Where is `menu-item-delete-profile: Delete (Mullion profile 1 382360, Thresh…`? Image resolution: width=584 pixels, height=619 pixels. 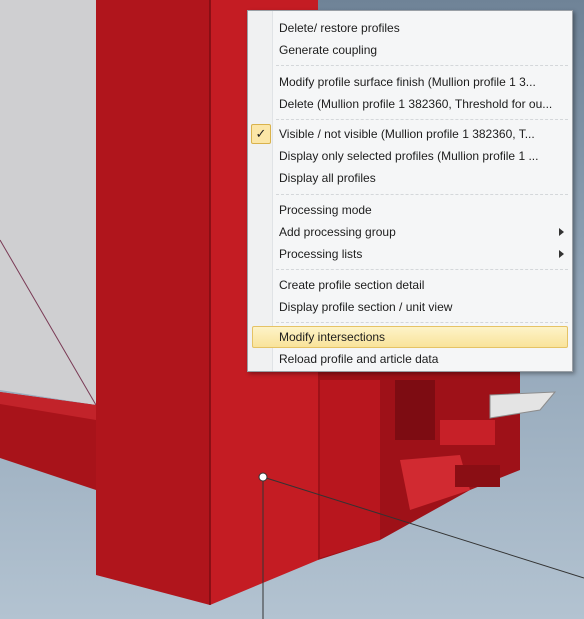 menu-item-delete-profile: Delete (Mullion profile 1 382360, Thresh… is located at coordinates (410, 104).